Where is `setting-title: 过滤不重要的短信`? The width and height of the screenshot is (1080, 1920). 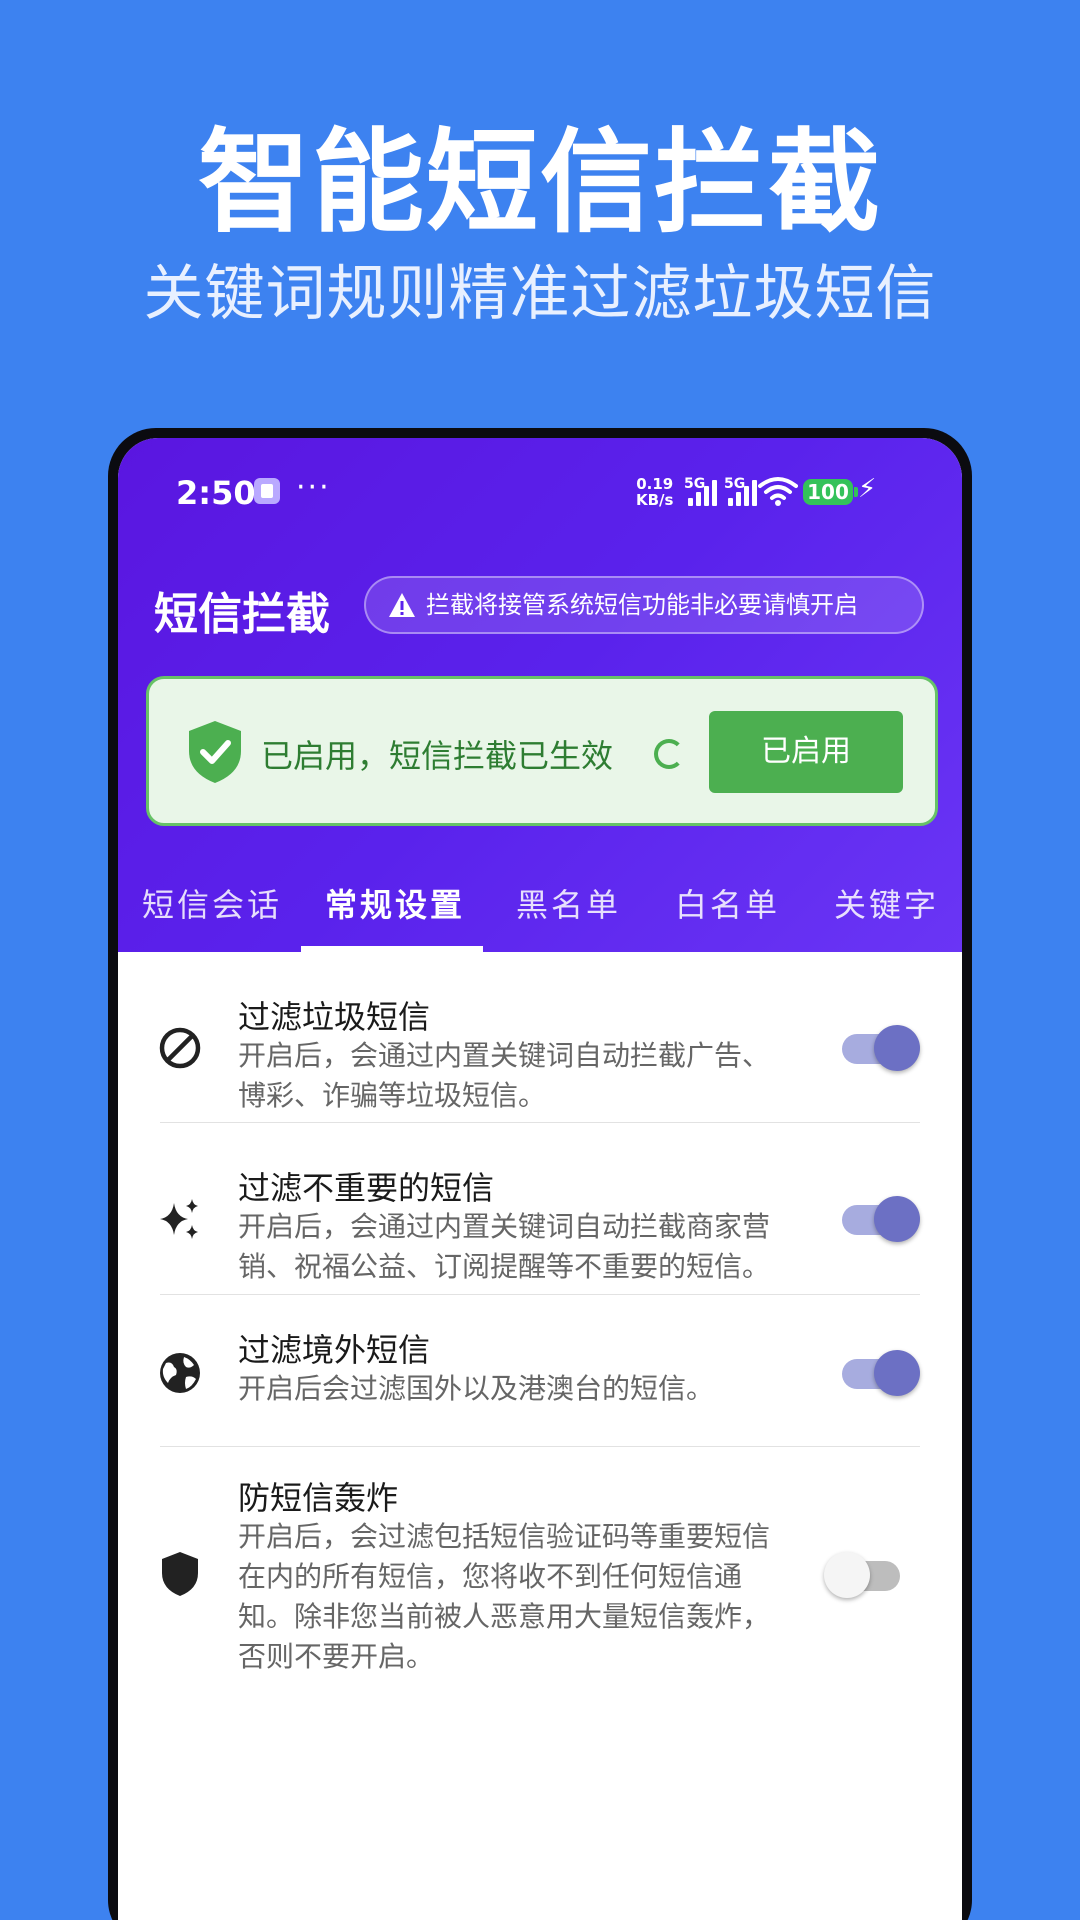 setting-title: 过滤不重要的短信 is located at coordinates (366, 1188).